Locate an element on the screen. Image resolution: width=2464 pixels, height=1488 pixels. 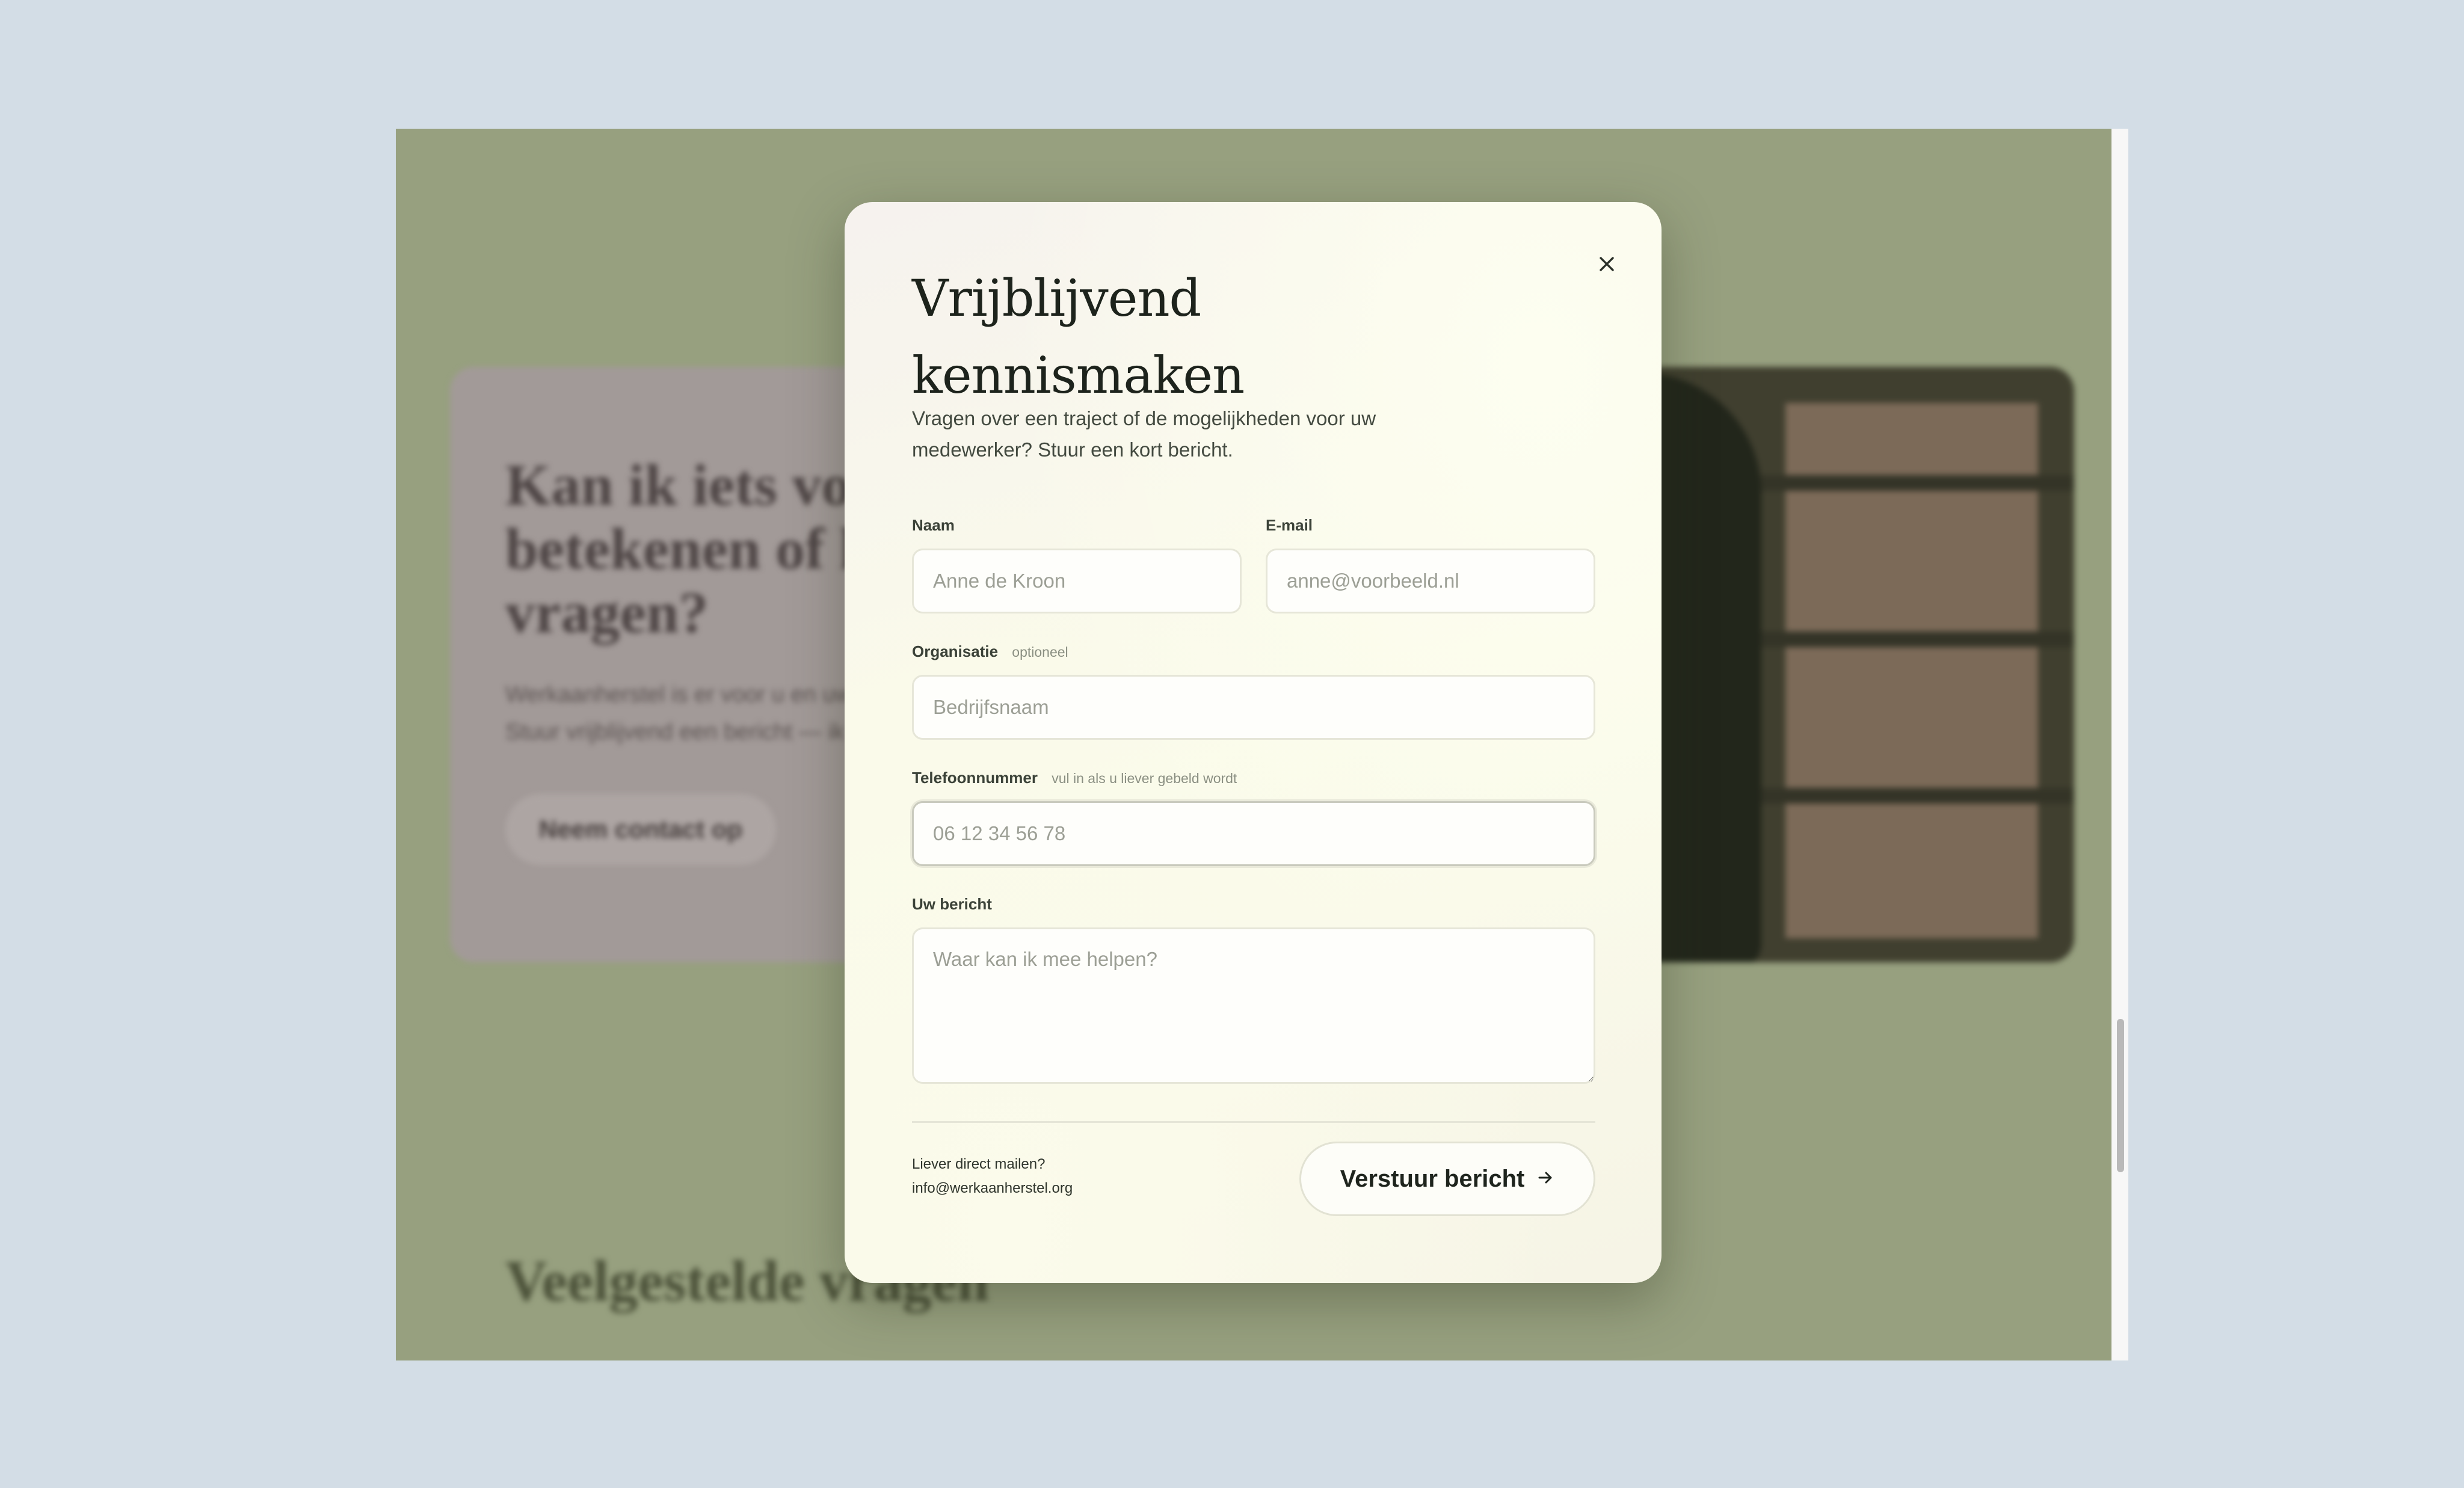
message-textarea is located at coordinates (1253, 1005).